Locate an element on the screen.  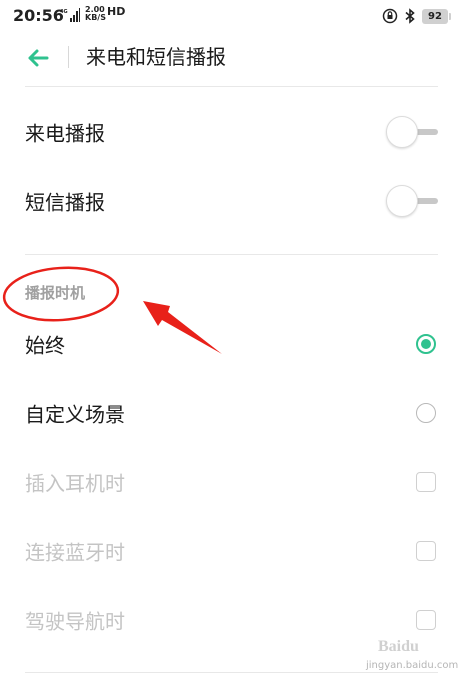
option-custom-row: 自定义场景 is located at coordinates (233, 413).